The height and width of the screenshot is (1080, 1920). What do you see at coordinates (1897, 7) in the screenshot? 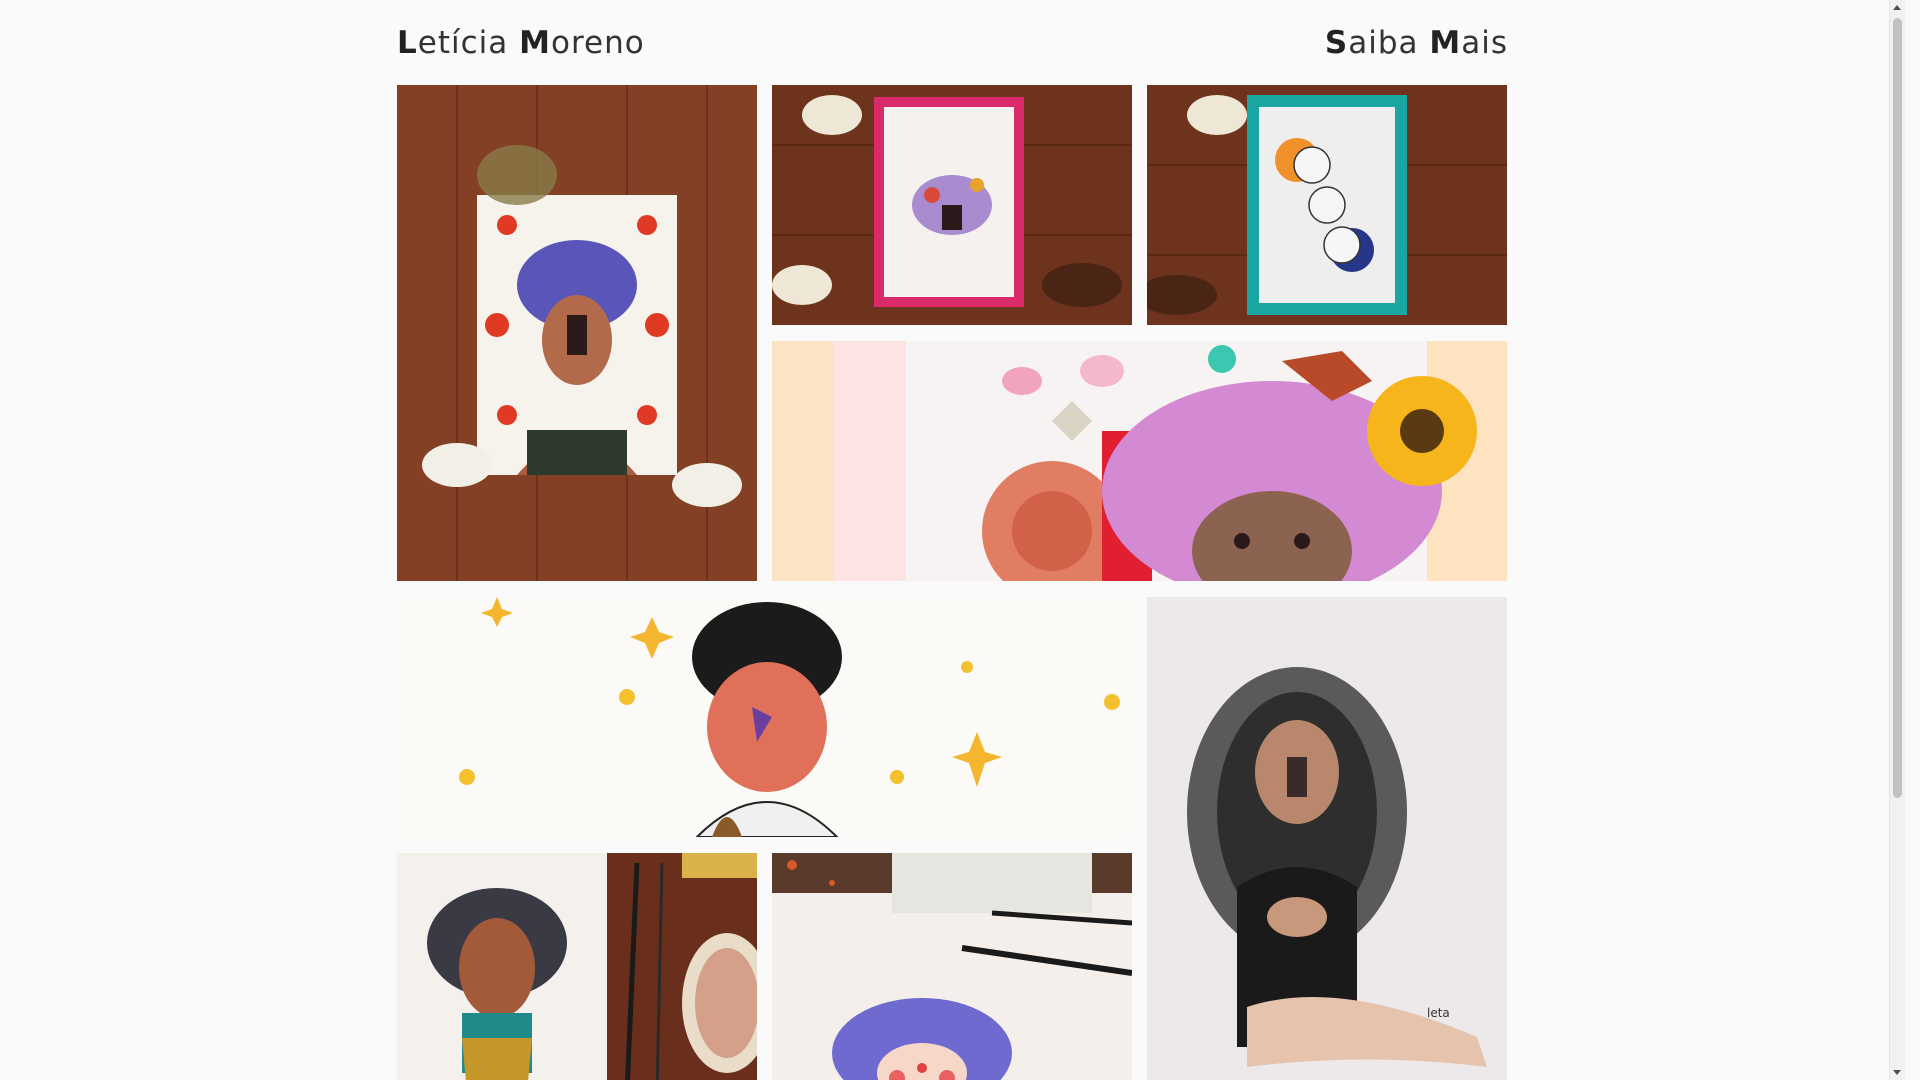
I see `scroll-up-arrow-icon` at bounding box center [1897, 7].